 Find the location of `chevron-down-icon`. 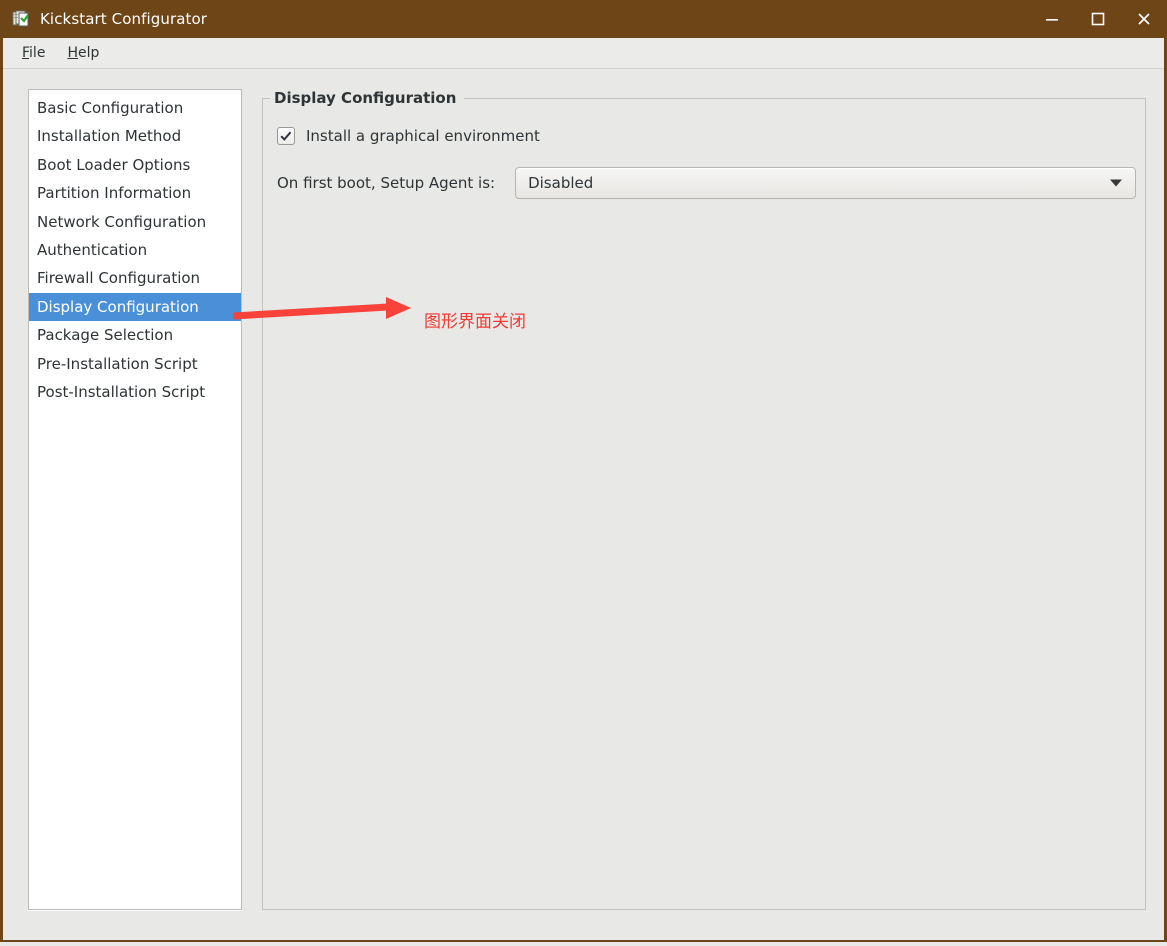

chevron-down-icon is located at coordinates (1116, 183).